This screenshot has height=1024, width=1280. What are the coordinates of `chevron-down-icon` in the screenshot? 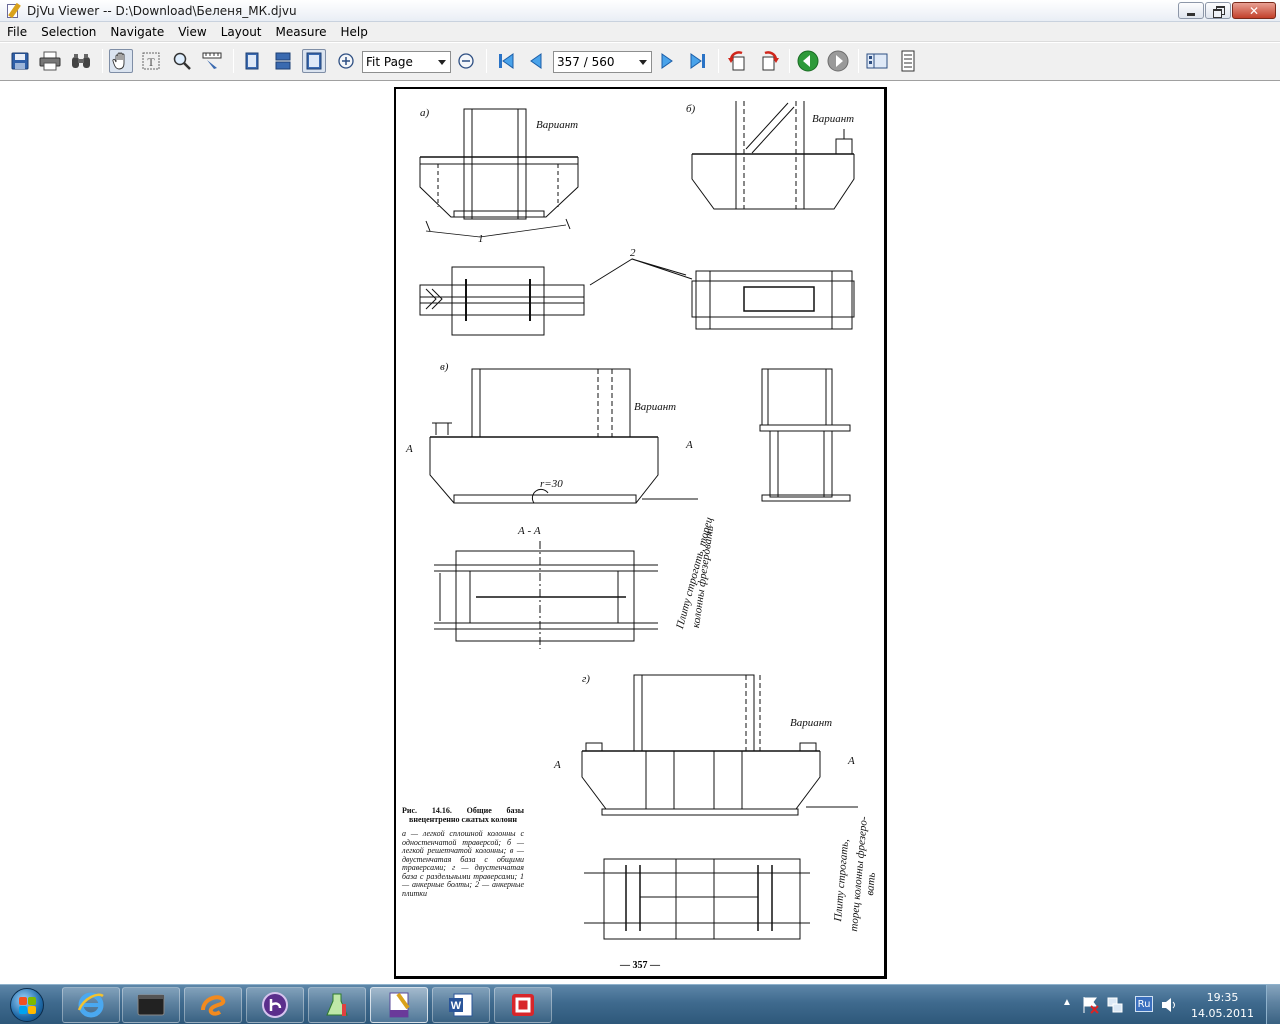 It's located at (442, 62).